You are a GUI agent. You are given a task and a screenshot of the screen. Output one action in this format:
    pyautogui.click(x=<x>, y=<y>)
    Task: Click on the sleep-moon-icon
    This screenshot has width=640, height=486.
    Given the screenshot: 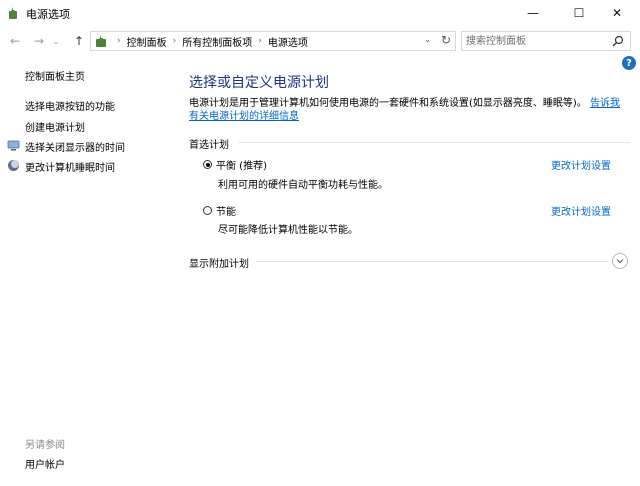 What is the action you would take?
    pyautogui.click(x=13, y=165)
    